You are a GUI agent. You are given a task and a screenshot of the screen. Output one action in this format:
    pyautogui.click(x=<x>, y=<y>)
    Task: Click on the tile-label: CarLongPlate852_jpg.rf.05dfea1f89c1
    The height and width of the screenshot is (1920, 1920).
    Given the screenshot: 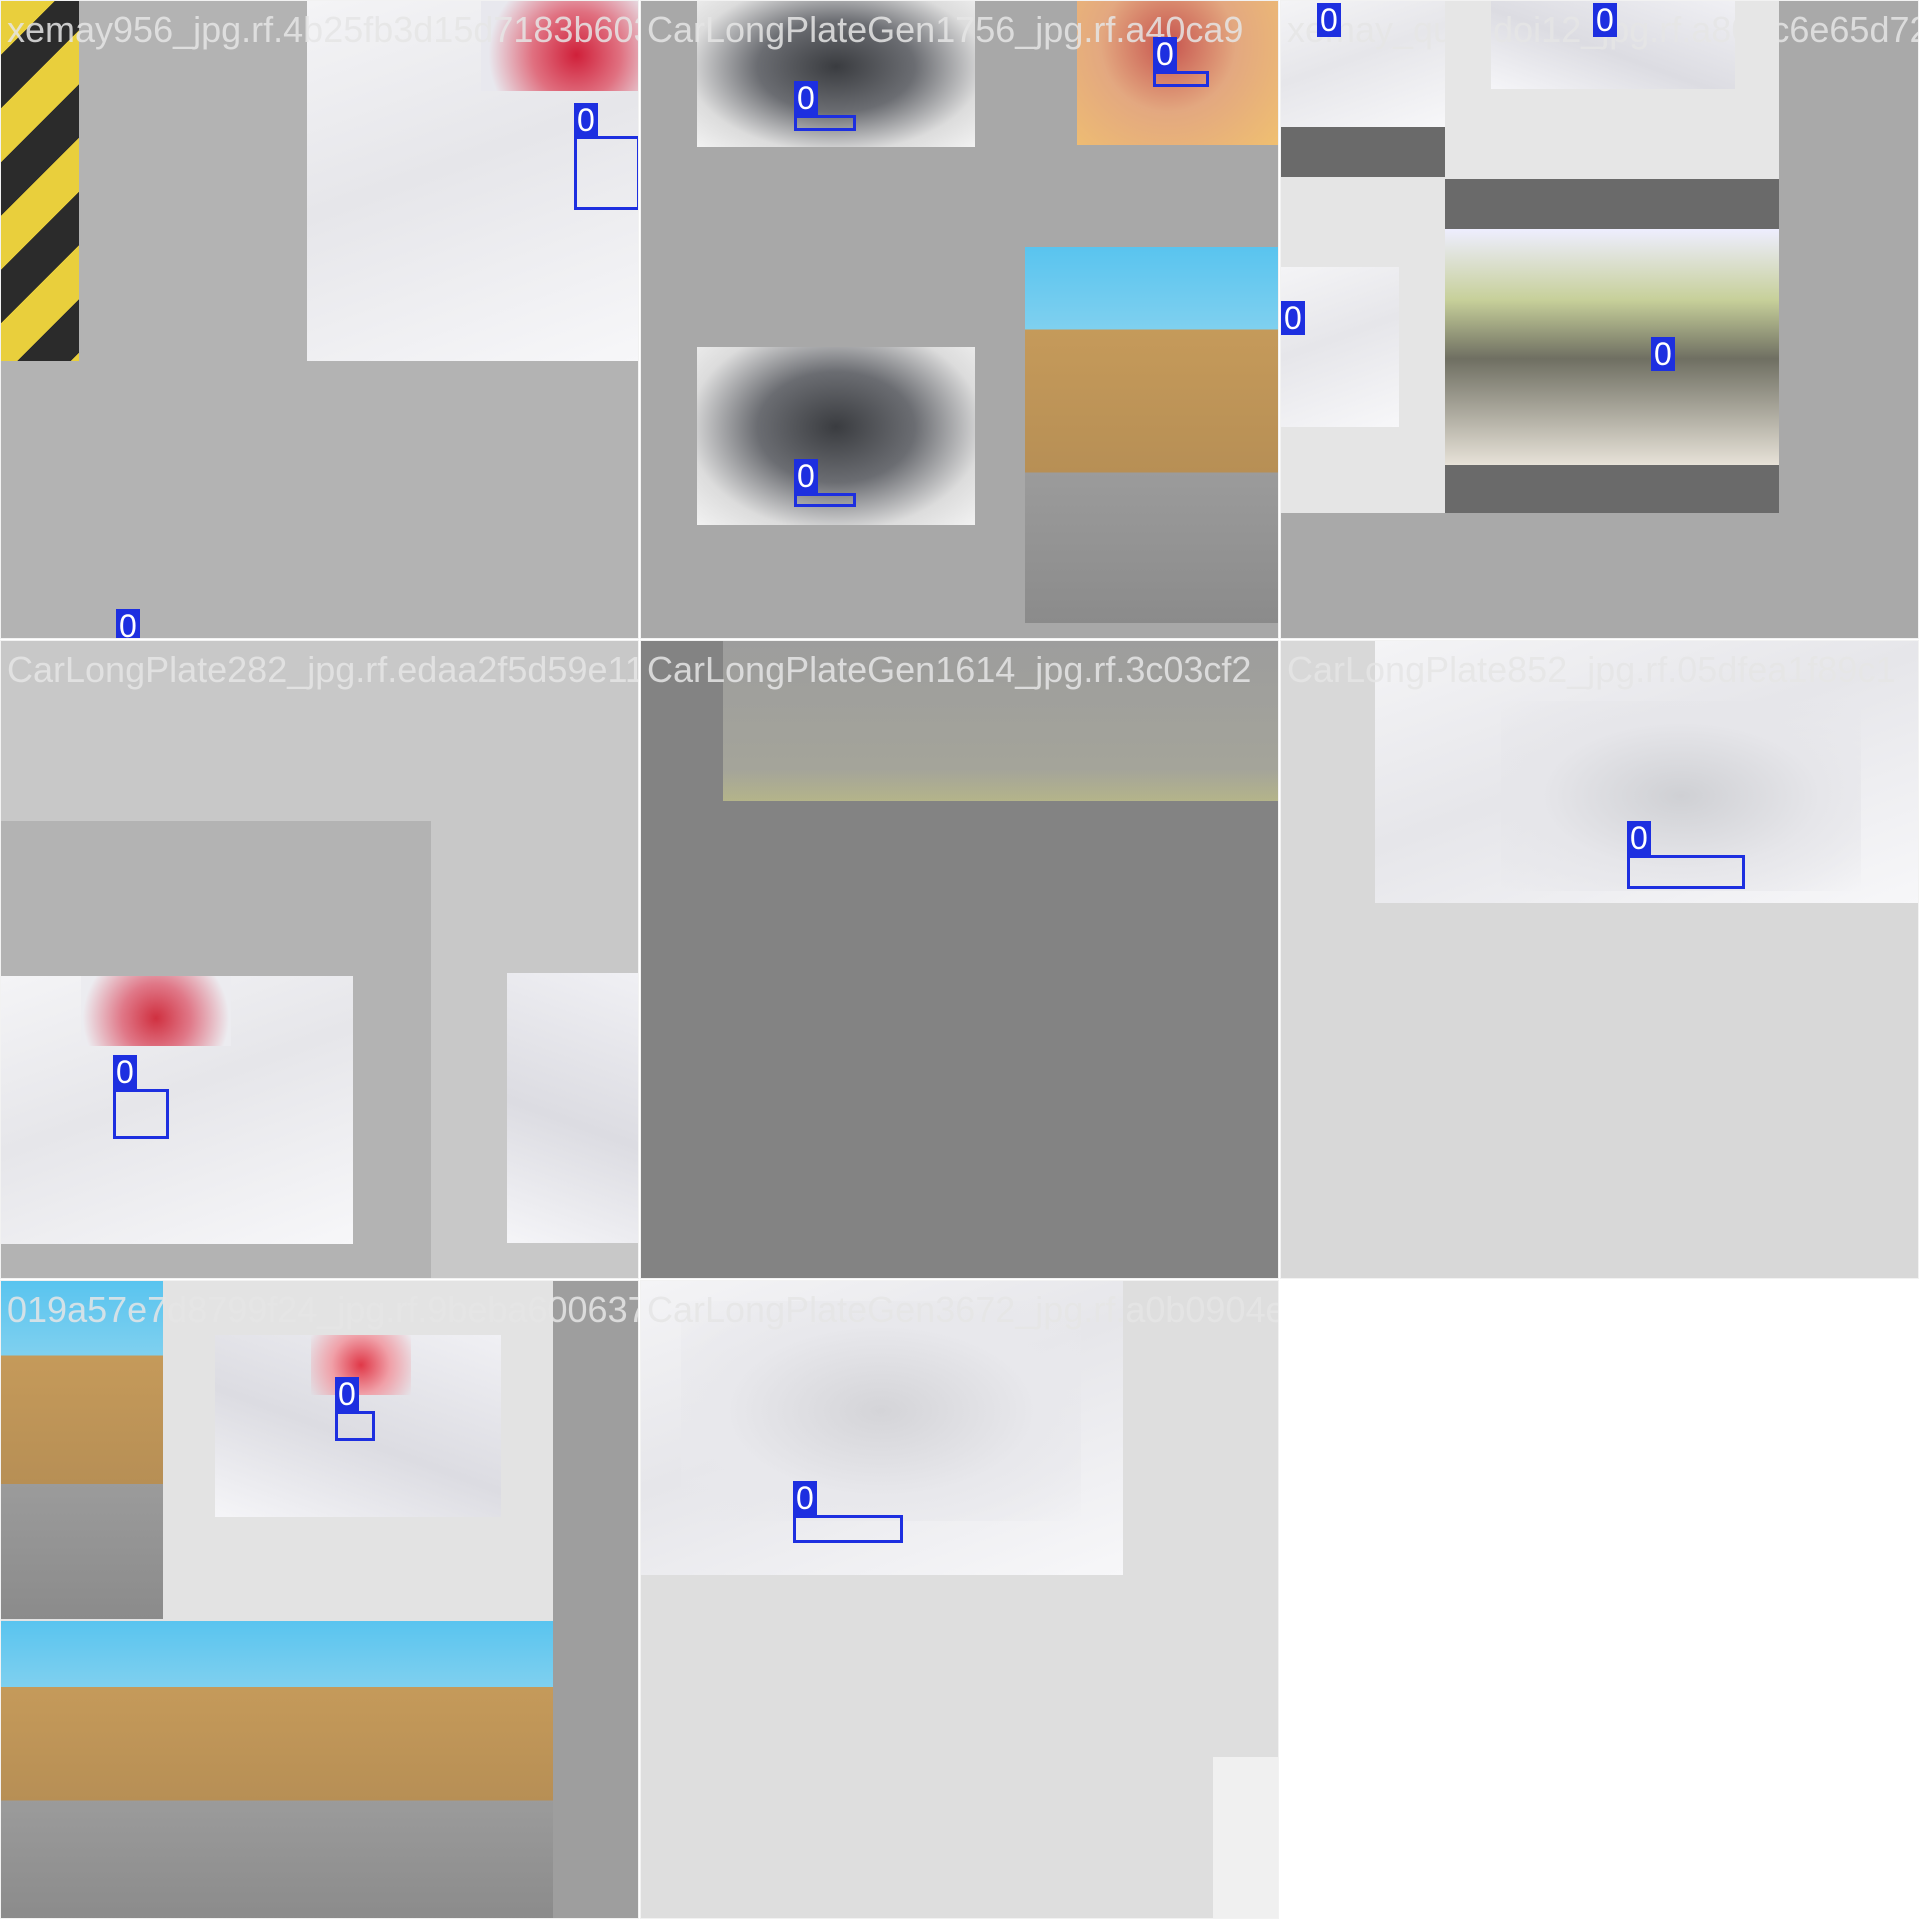 What is the action you would take?
    pyautogui.click(x=1591, y=669)
    